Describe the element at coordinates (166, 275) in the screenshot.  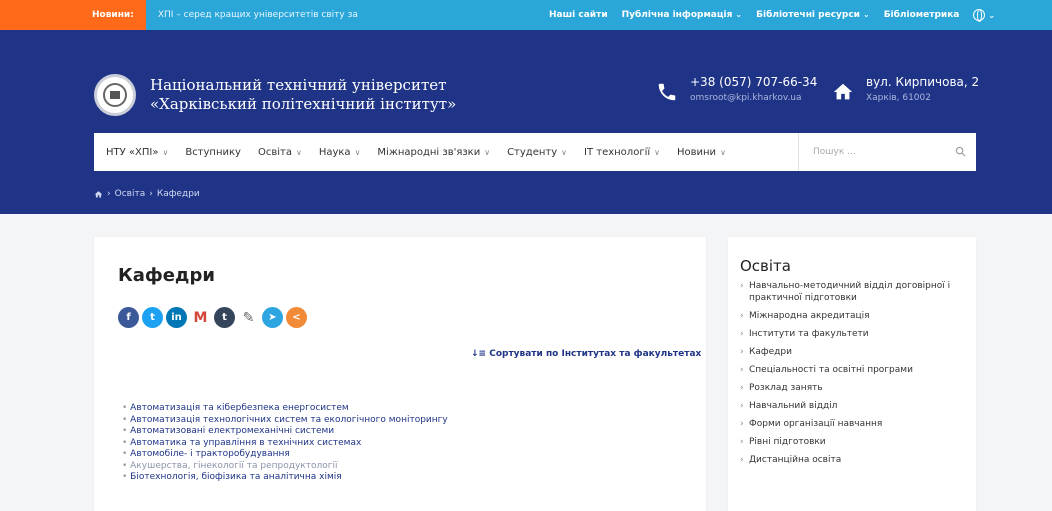
I see `page-title: Кафедри` at that location.